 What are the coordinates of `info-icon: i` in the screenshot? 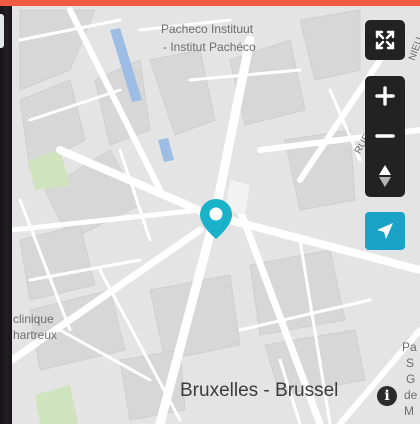 It's located at (387, 396).